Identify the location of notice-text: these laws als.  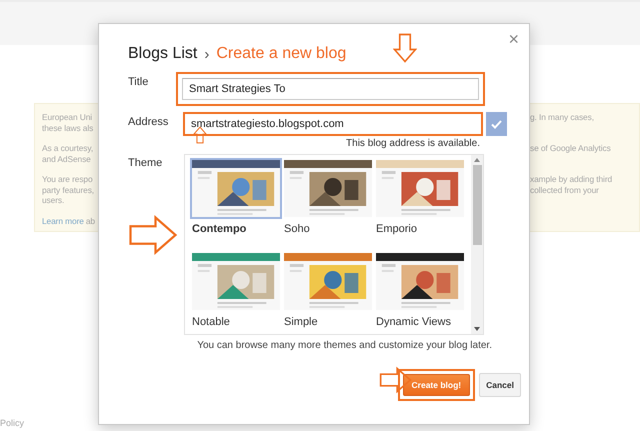
(68, 127).